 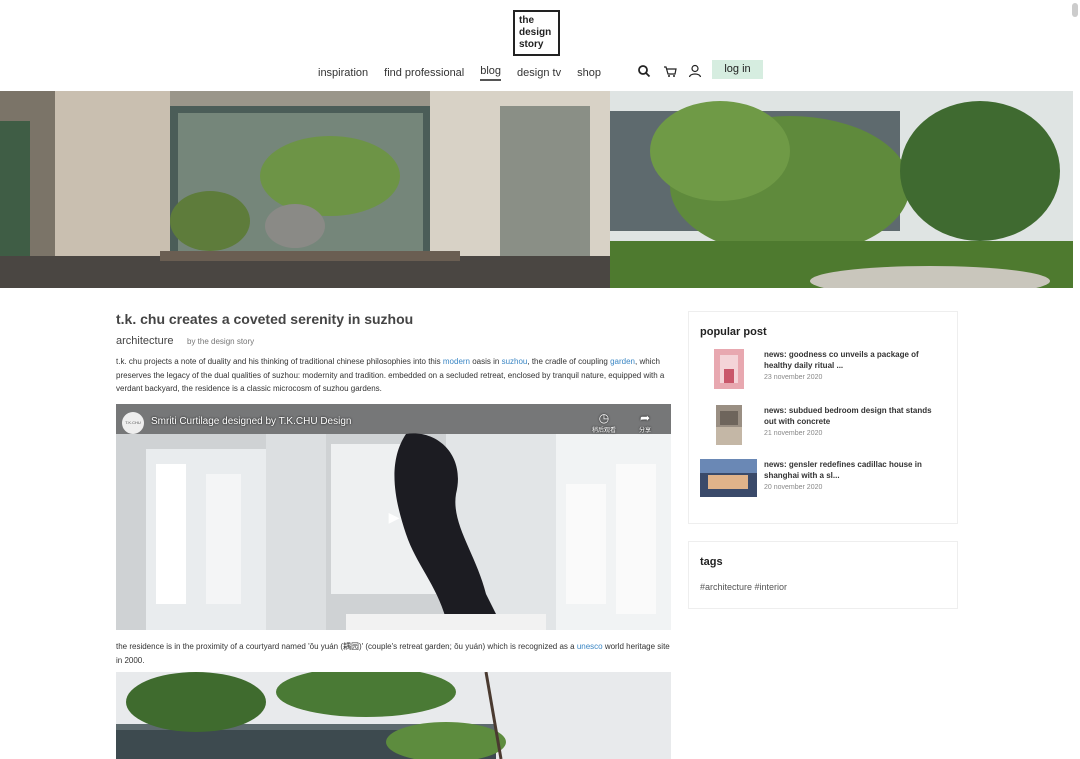 What do you see at coordinates (539, 73) in the screenshot?
I see `nav-design-tv: design tv` at bounding box center [539, 73].